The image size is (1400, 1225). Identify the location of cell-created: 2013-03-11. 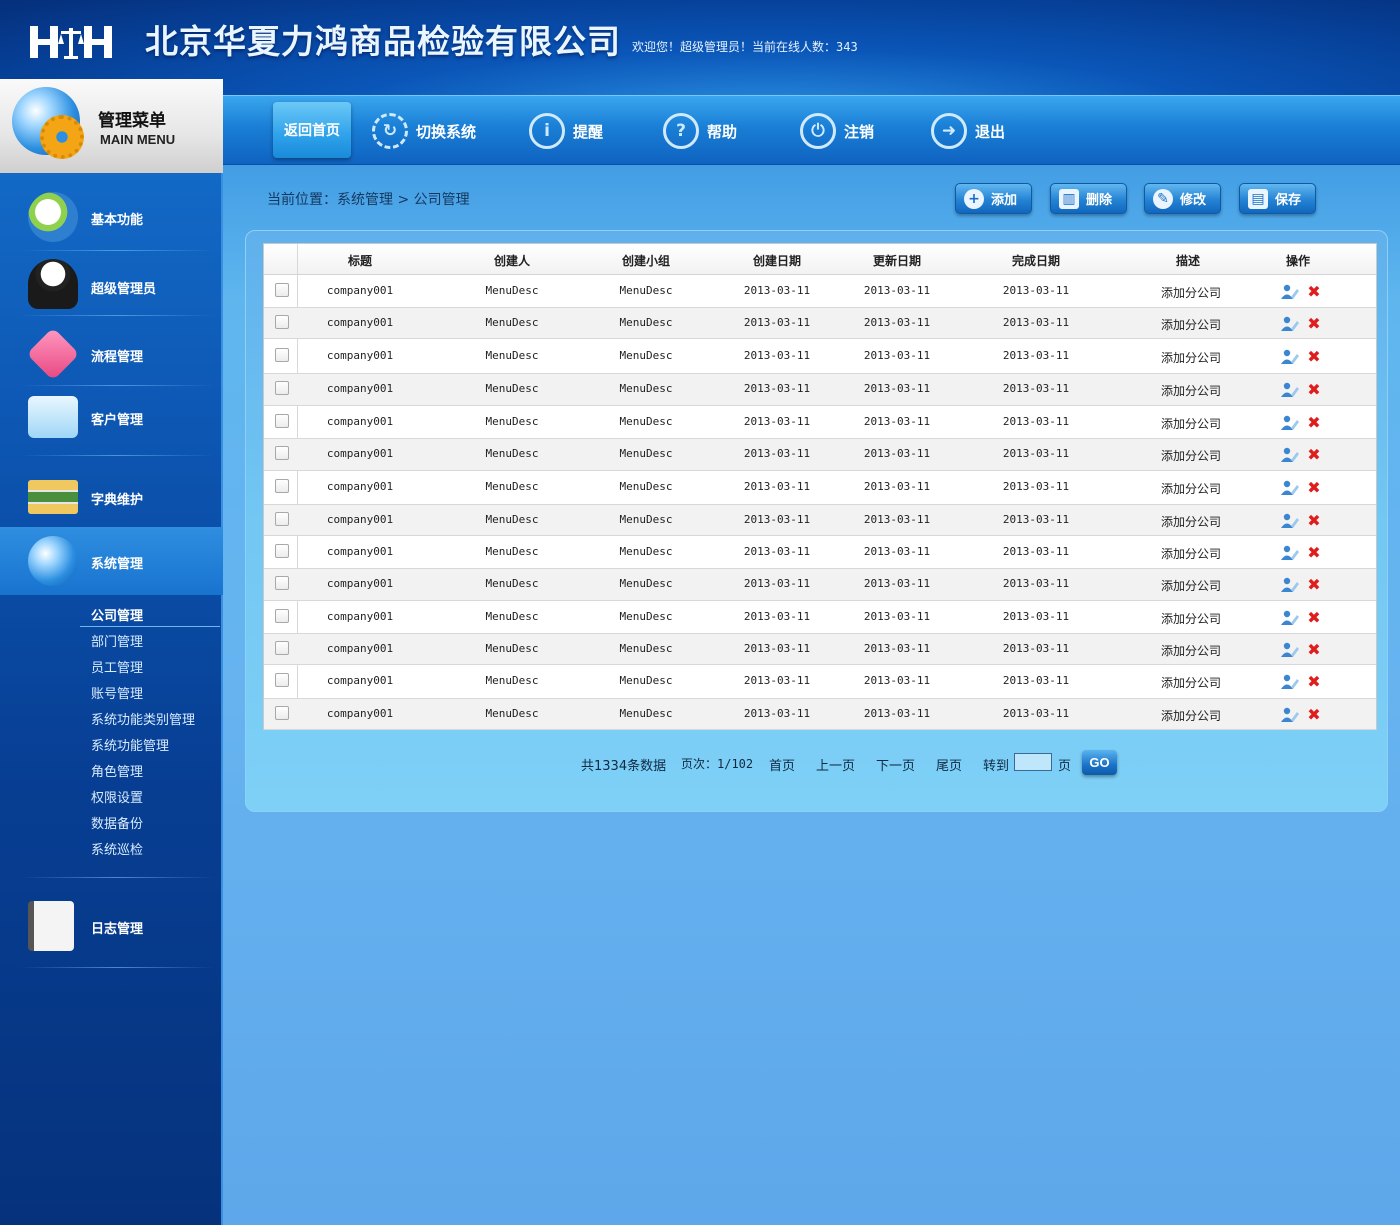
(777, 486).